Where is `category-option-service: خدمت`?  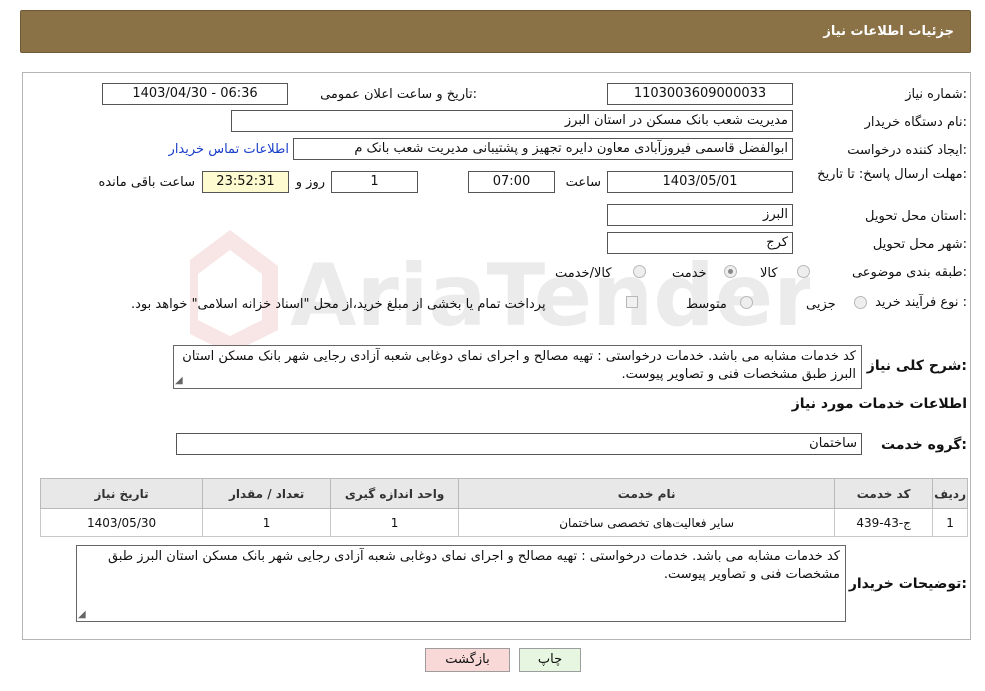 category-option-service: خدمت is located at coordinates (689, 273).